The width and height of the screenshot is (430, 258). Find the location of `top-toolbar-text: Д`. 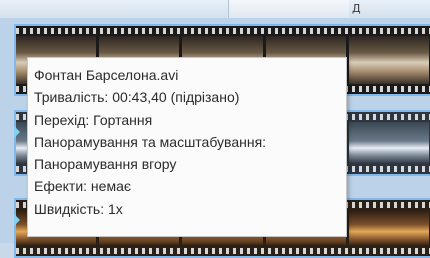

top-toolbar-text: Д is located at coordinates (356, 8).